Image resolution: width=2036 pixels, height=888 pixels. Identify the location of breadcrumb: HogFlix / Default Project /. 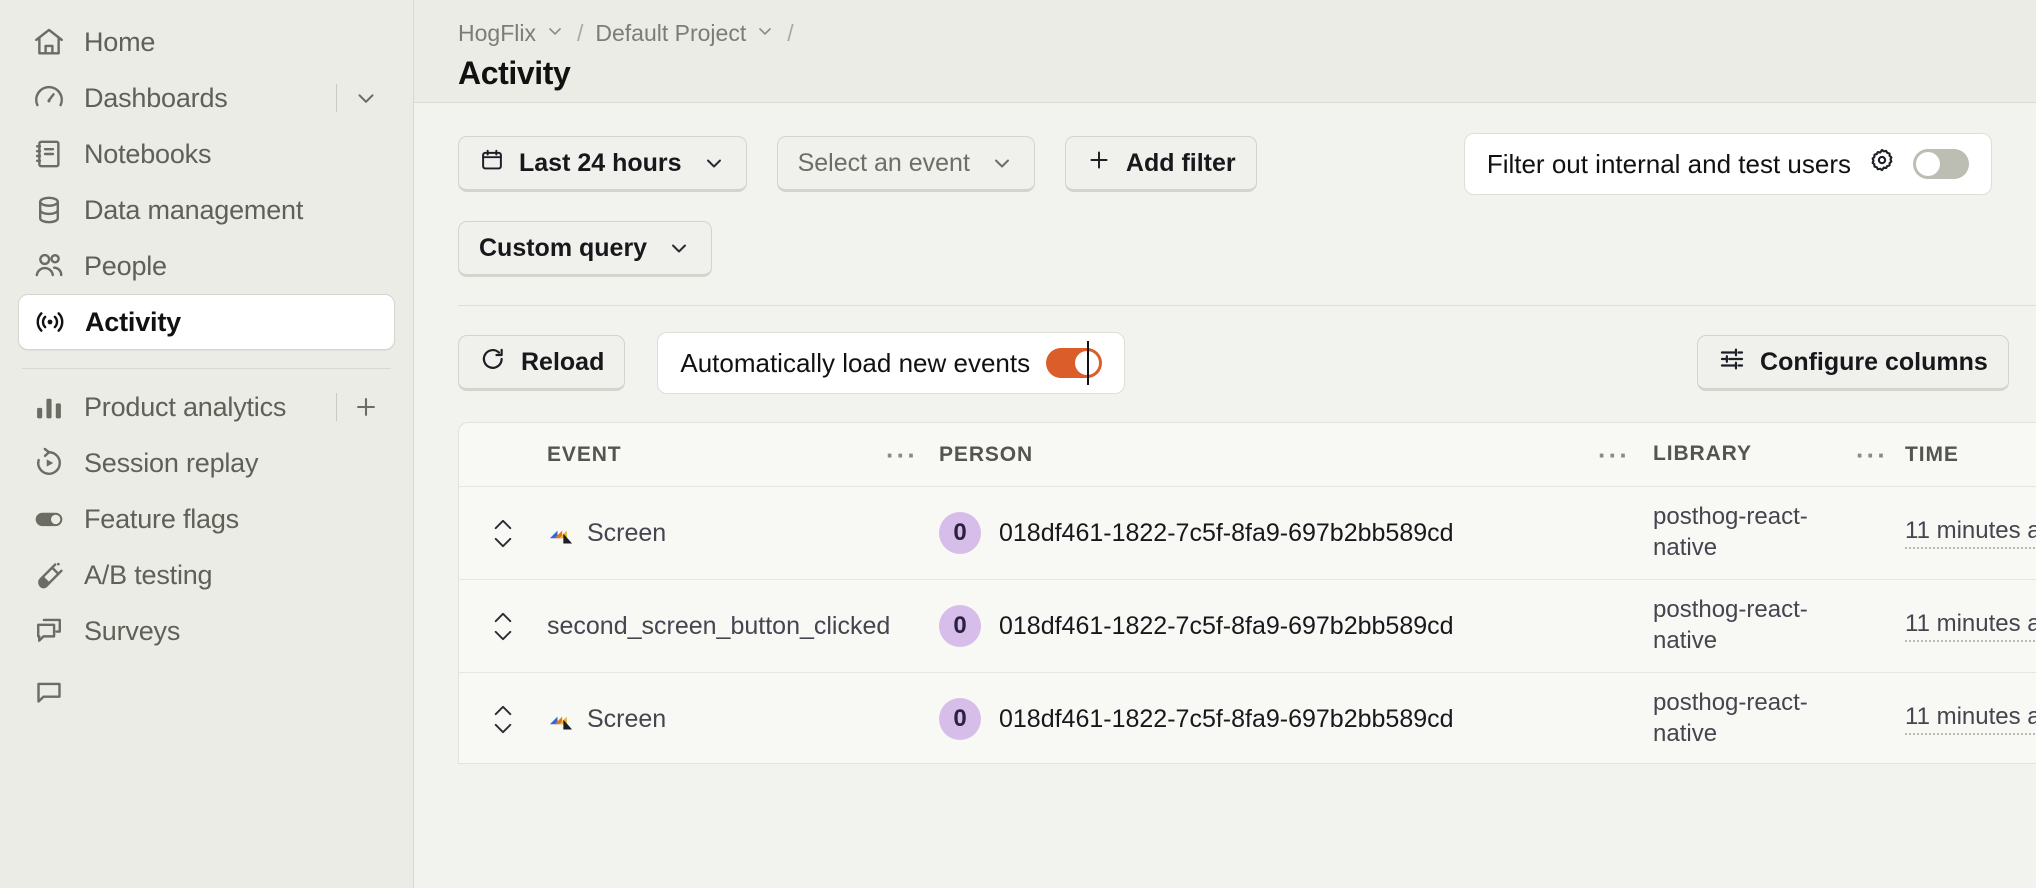
(1247, 33).